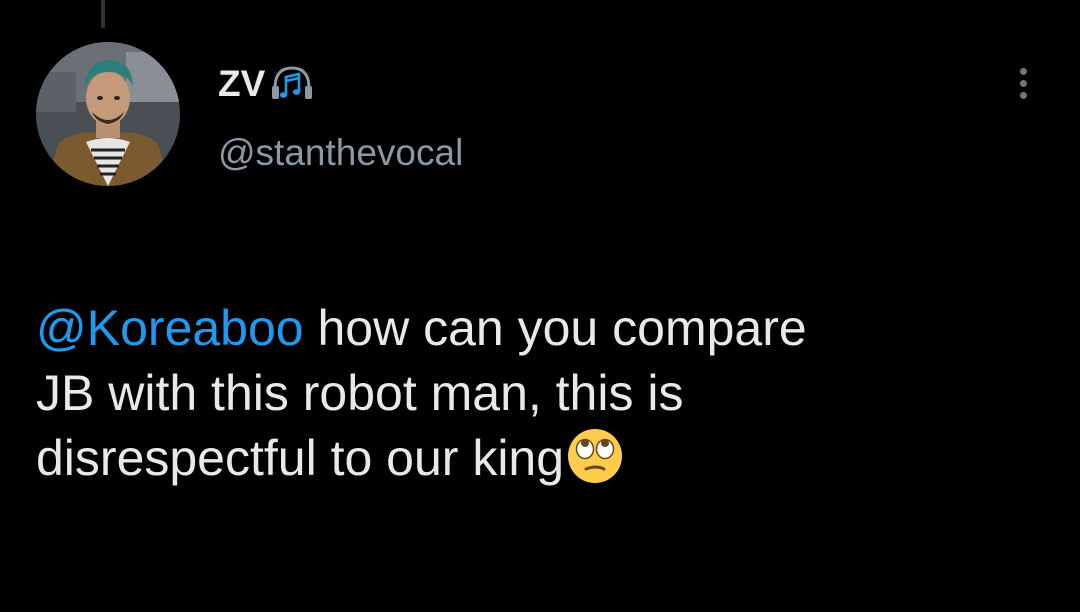 The height and width of the screenshot is (612, 1080). What do you see at coordinates (340, 153) in the screenshot?
I see `user-handle: @stanthevocal` at bounding box center [340, 153].